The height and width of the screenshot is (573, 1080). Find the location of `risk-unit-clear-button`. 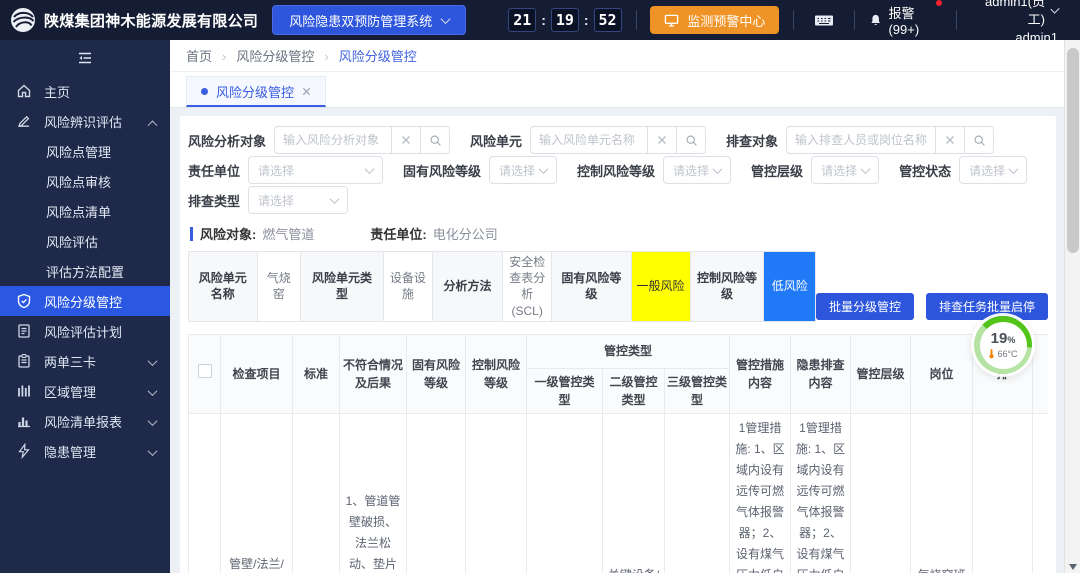

risk-unit-clear-button is located at coordinates (662, 140).